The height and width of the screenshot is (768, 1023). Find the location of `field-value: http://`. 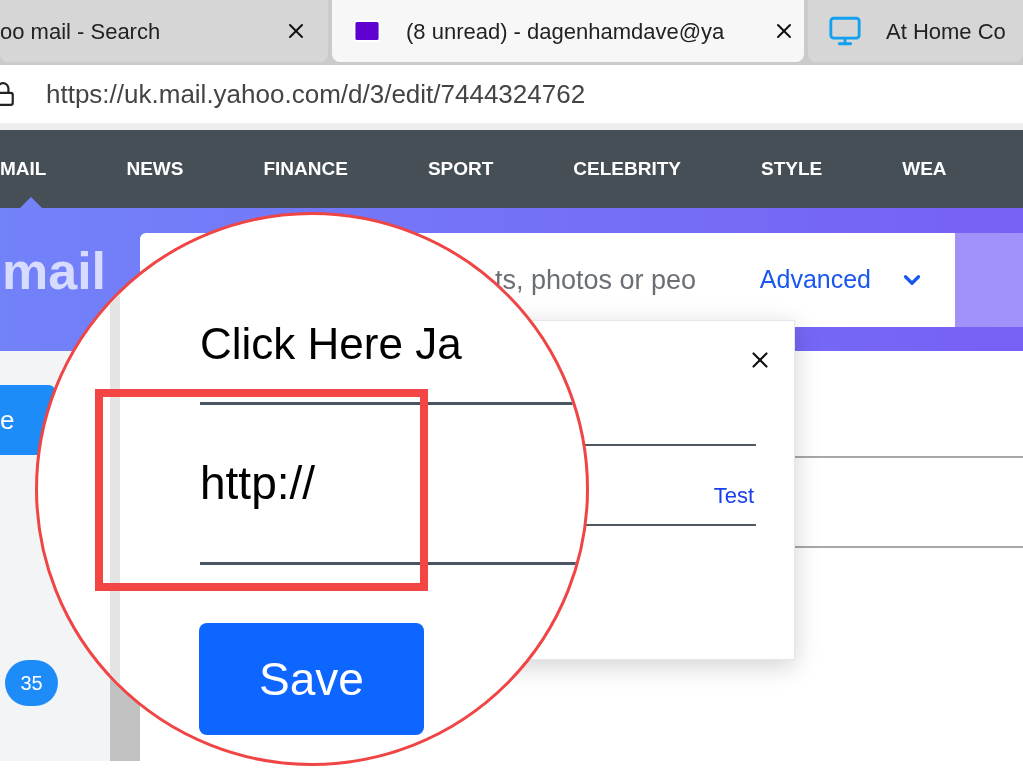

field-value: http:// is located at coordinates (258, 483).